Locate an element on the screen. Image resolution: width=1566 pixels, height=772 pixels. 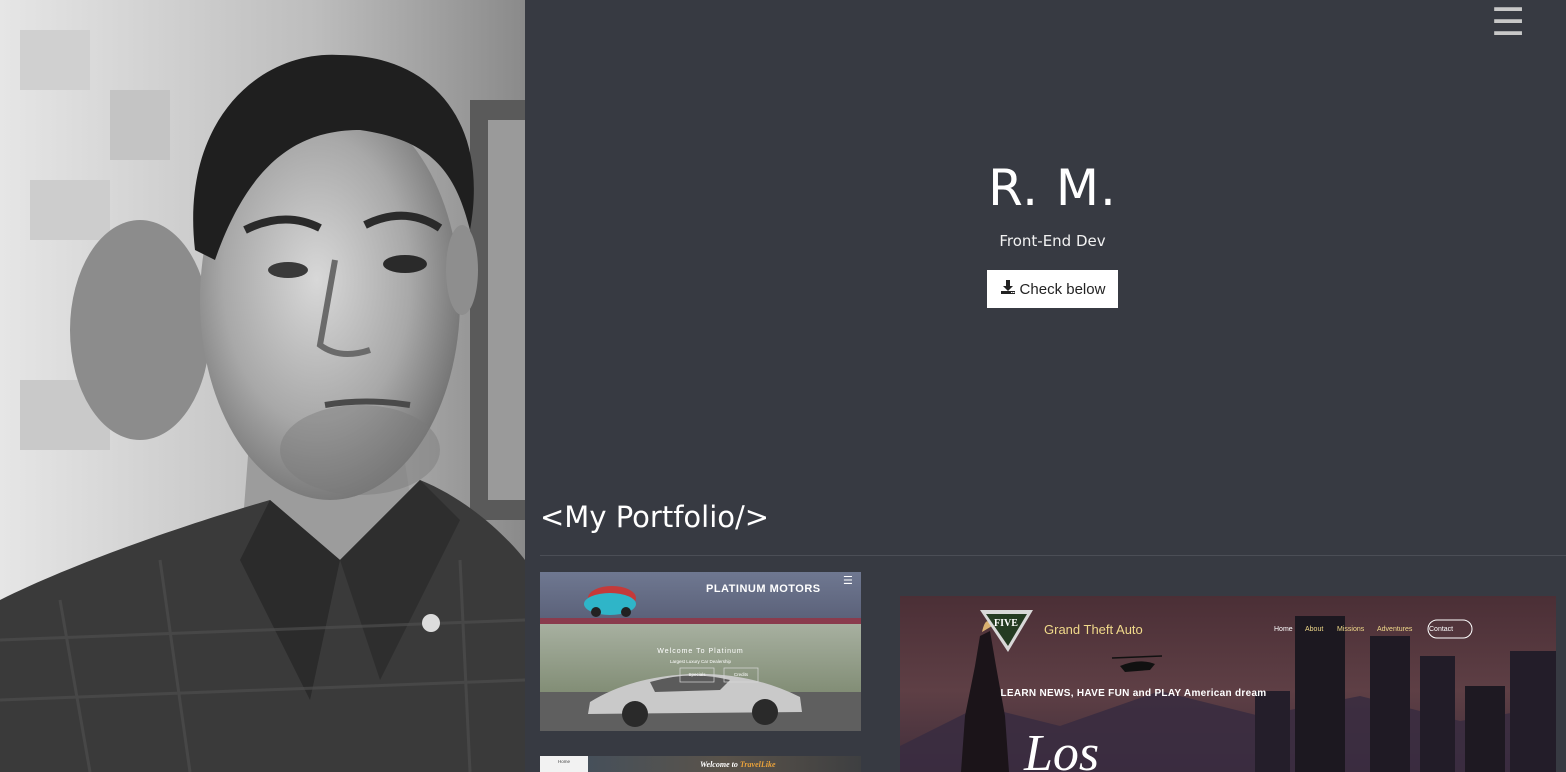
gta-nav-adventures: Adventures is located at coordinates (1395, 629).